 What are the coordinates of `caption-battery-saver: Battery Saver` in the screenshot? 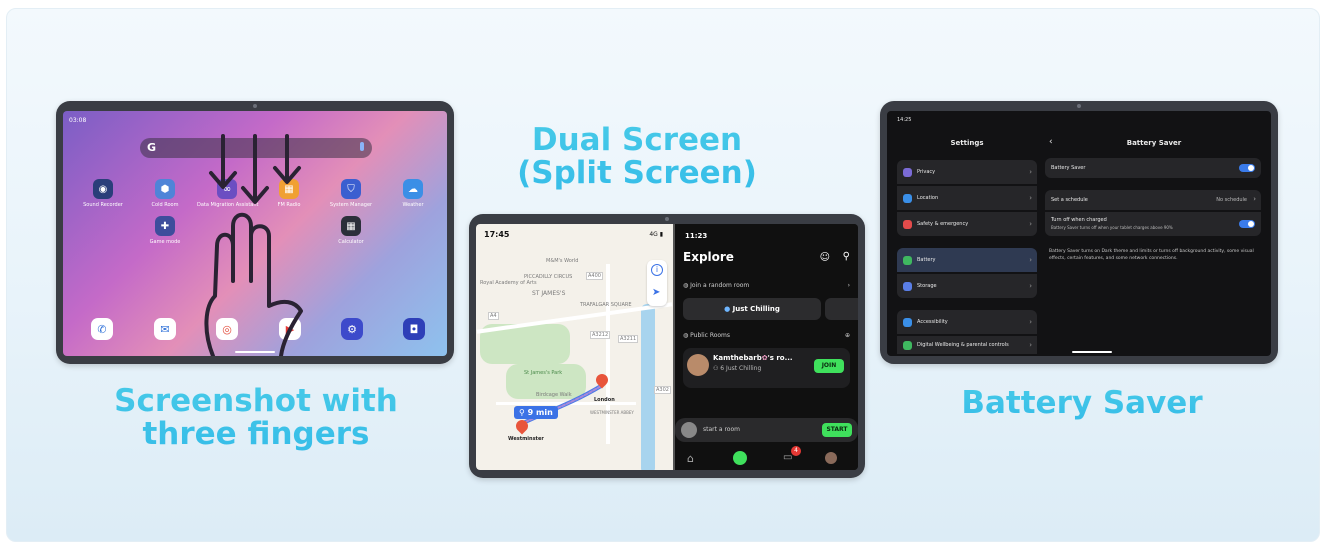 It's located at (1082, 403).